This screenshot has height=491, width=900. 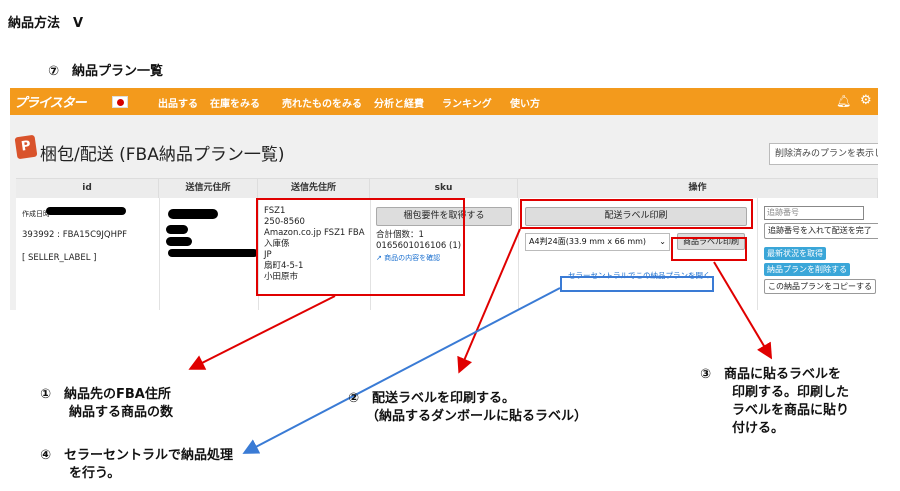 What do you see at coordinates (107, 403) in the screenshot?
I see `annotation-1: ① 納品先のFBA住所 納品する商品の数` at bounding box center [107, 403].